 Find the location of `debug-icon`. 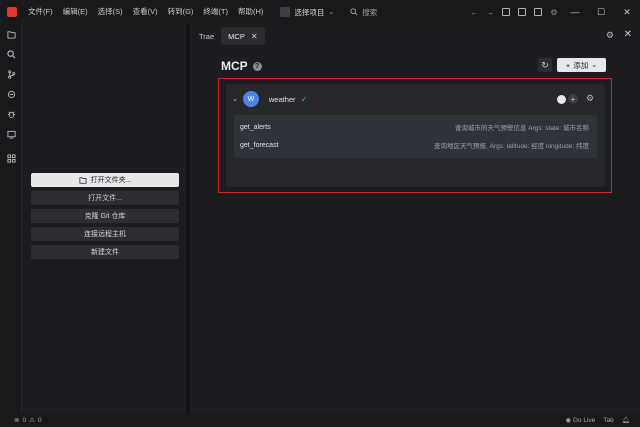

debug-icon is located at coordinates (11, 114).